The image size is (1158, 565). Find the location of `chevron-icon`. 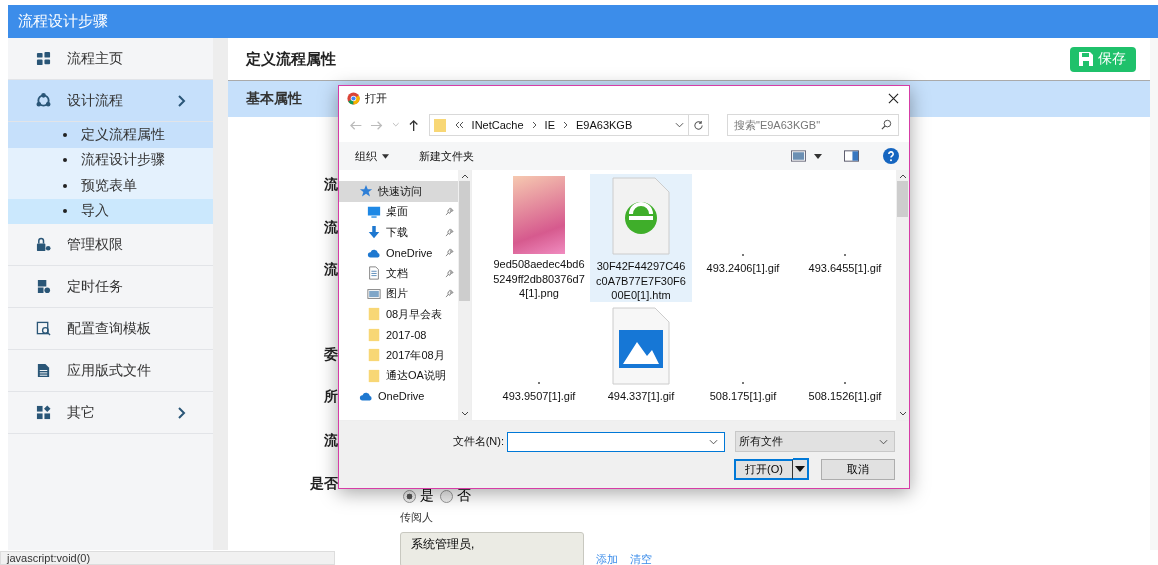

chevron-icon is located at coordinates (565, 125).